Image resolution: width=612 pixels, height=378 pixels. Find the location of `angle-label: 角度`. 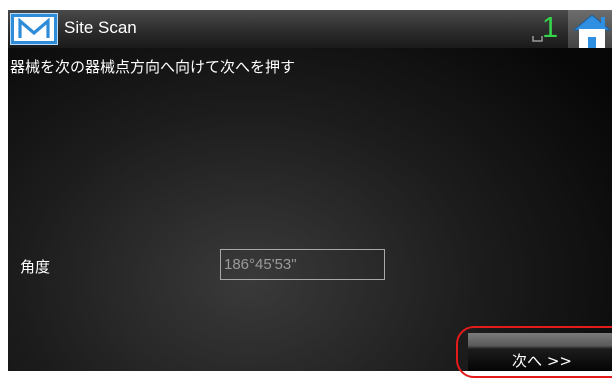

angle-label: 角度 is located at coordinates (35, 267).